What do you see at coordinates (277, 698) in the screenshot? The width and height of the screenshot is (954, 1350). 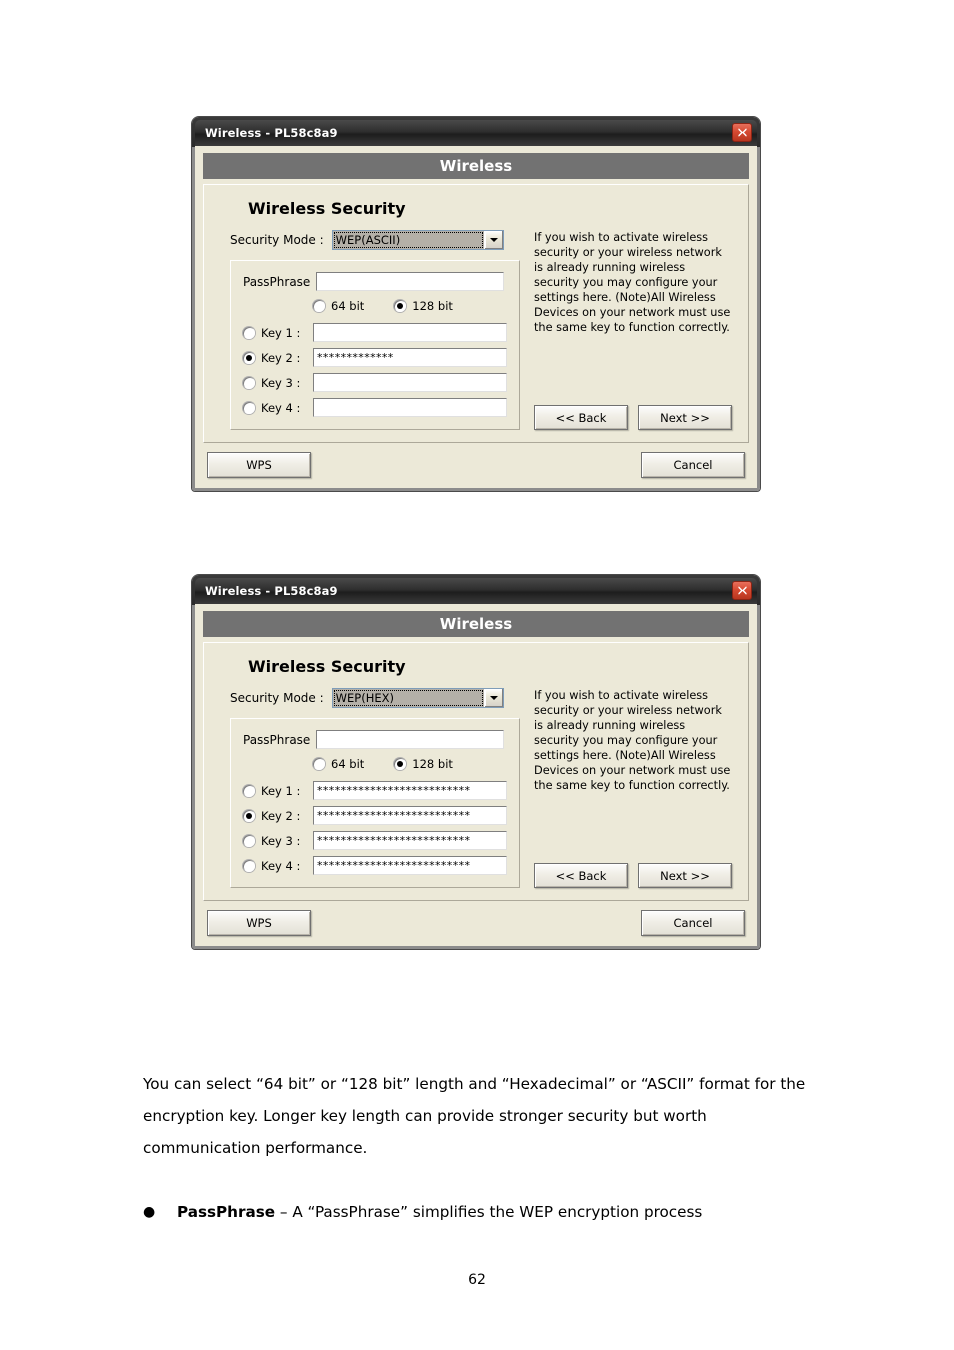 I see `dialog2-security-mode-label: Security Mode :` at bounding box center [277, 698].